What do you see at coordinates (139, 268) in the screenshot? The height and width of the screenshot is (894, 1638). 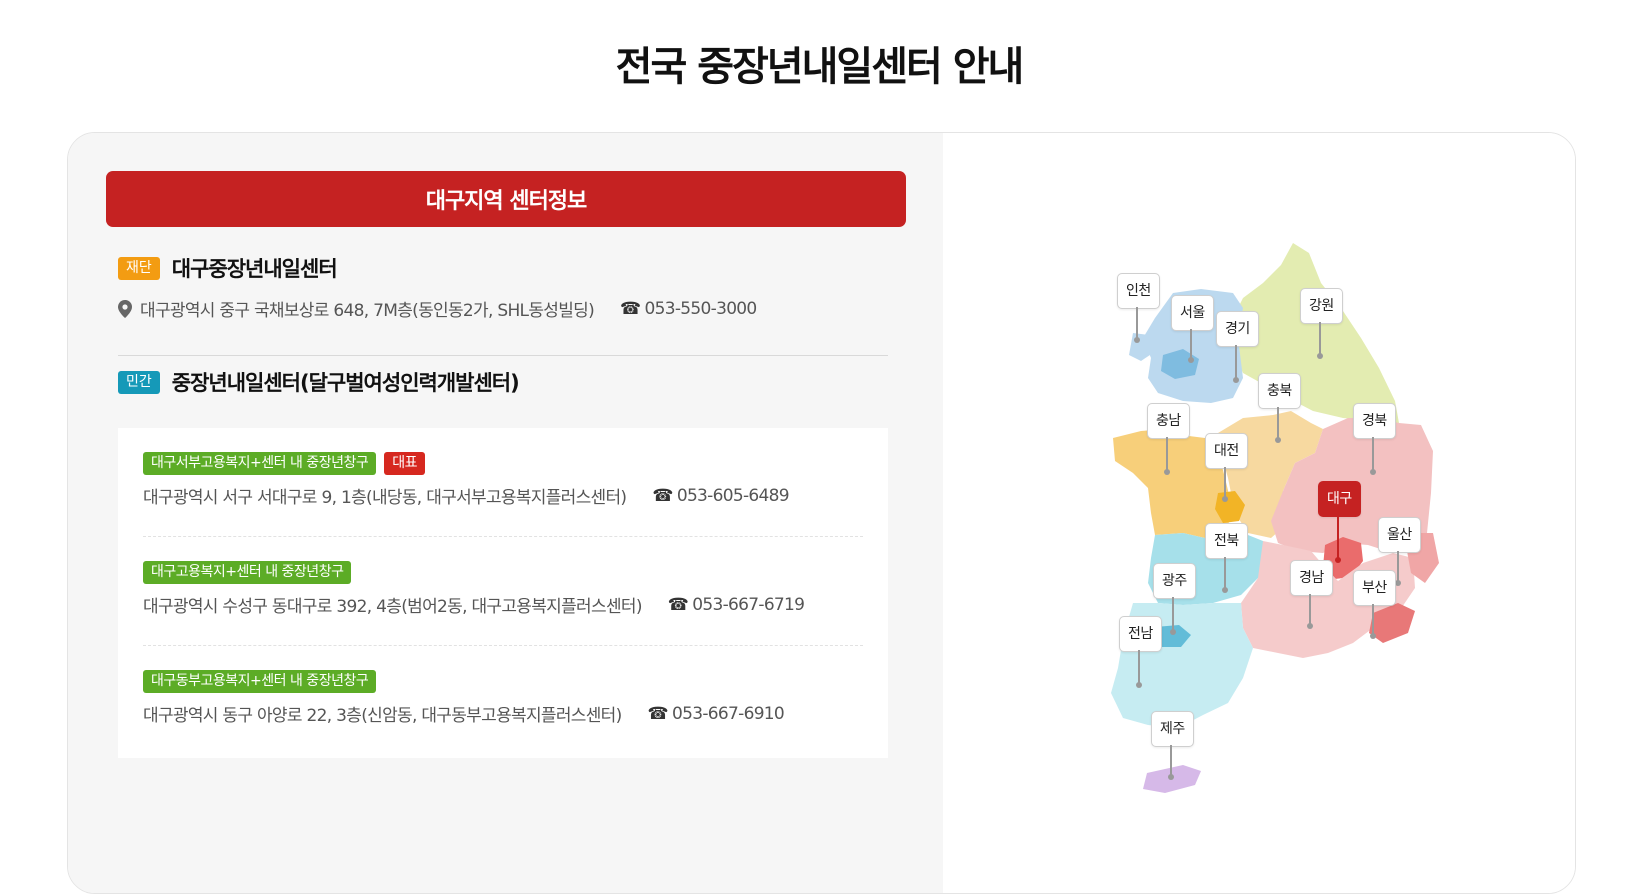 I see `foundation-badge: 재단` at bounding box center [139, 268].